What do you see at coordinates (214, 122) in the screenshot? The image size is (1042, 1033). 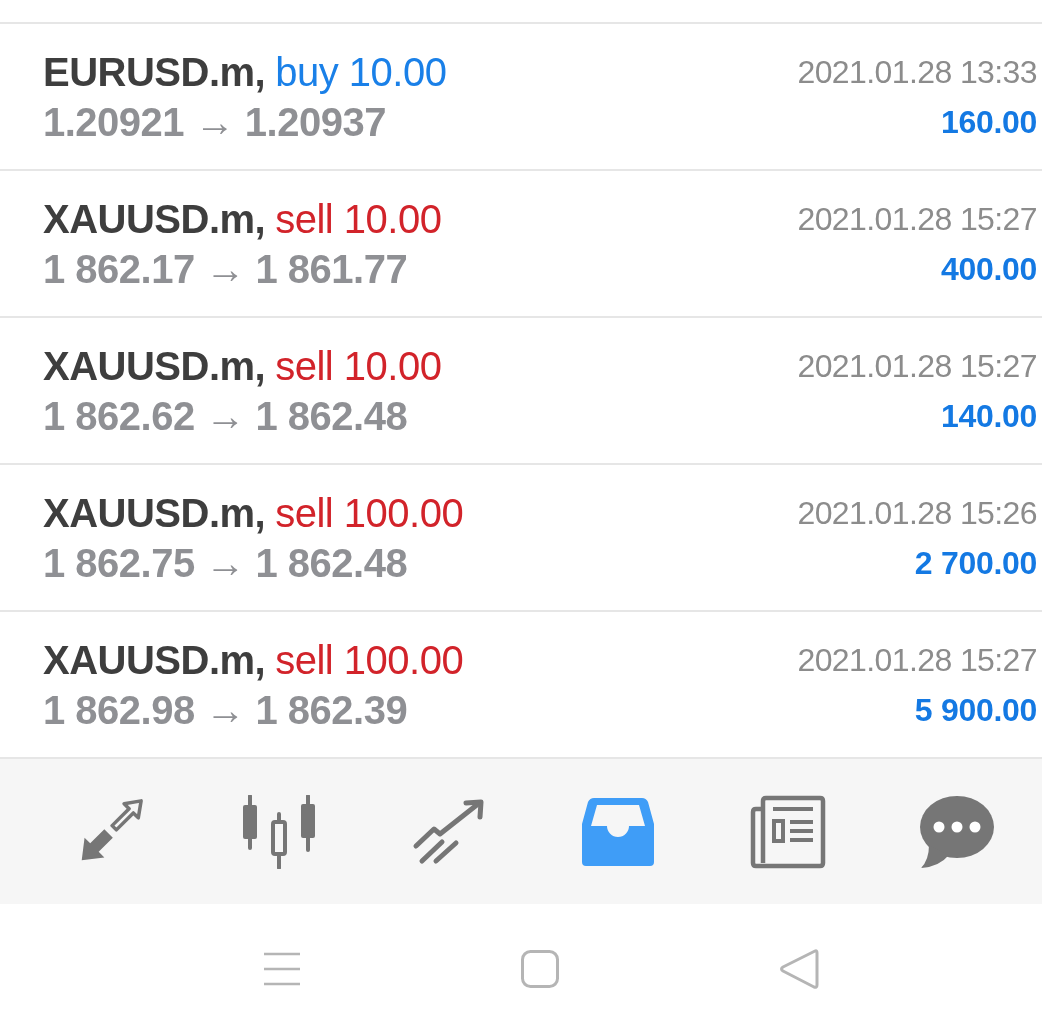 I see `price-change: 1.20921 → 1.20937` at bounding box center [214, 122].